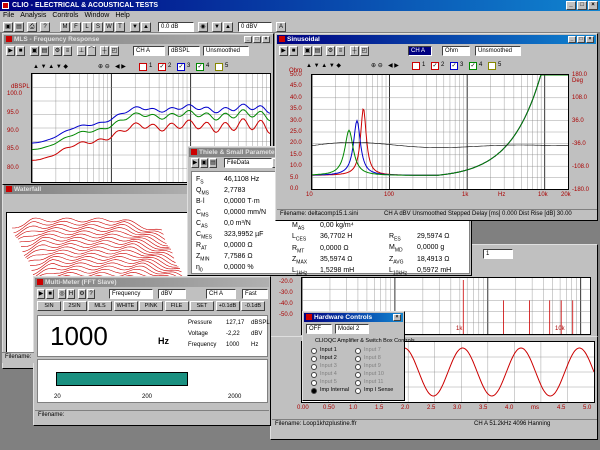  What do you see at coordinates (293, 51) in the screenshot?
I see `sin-stop-button: ■` at bounding box center [293, 51].